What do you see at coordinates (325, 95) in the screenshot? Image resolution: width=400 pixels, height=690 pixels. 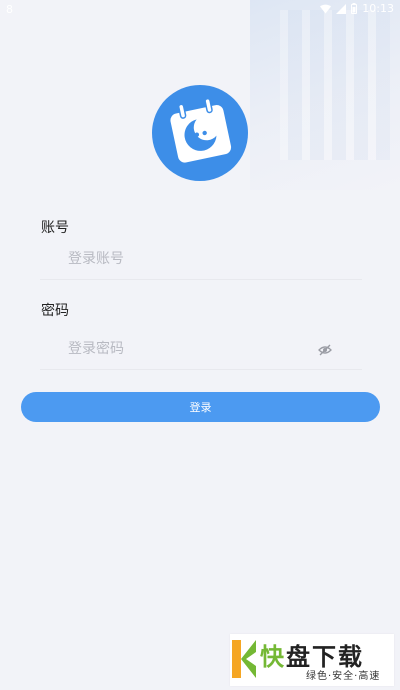 I see `background-decoration` at bounding box center [325, 95].